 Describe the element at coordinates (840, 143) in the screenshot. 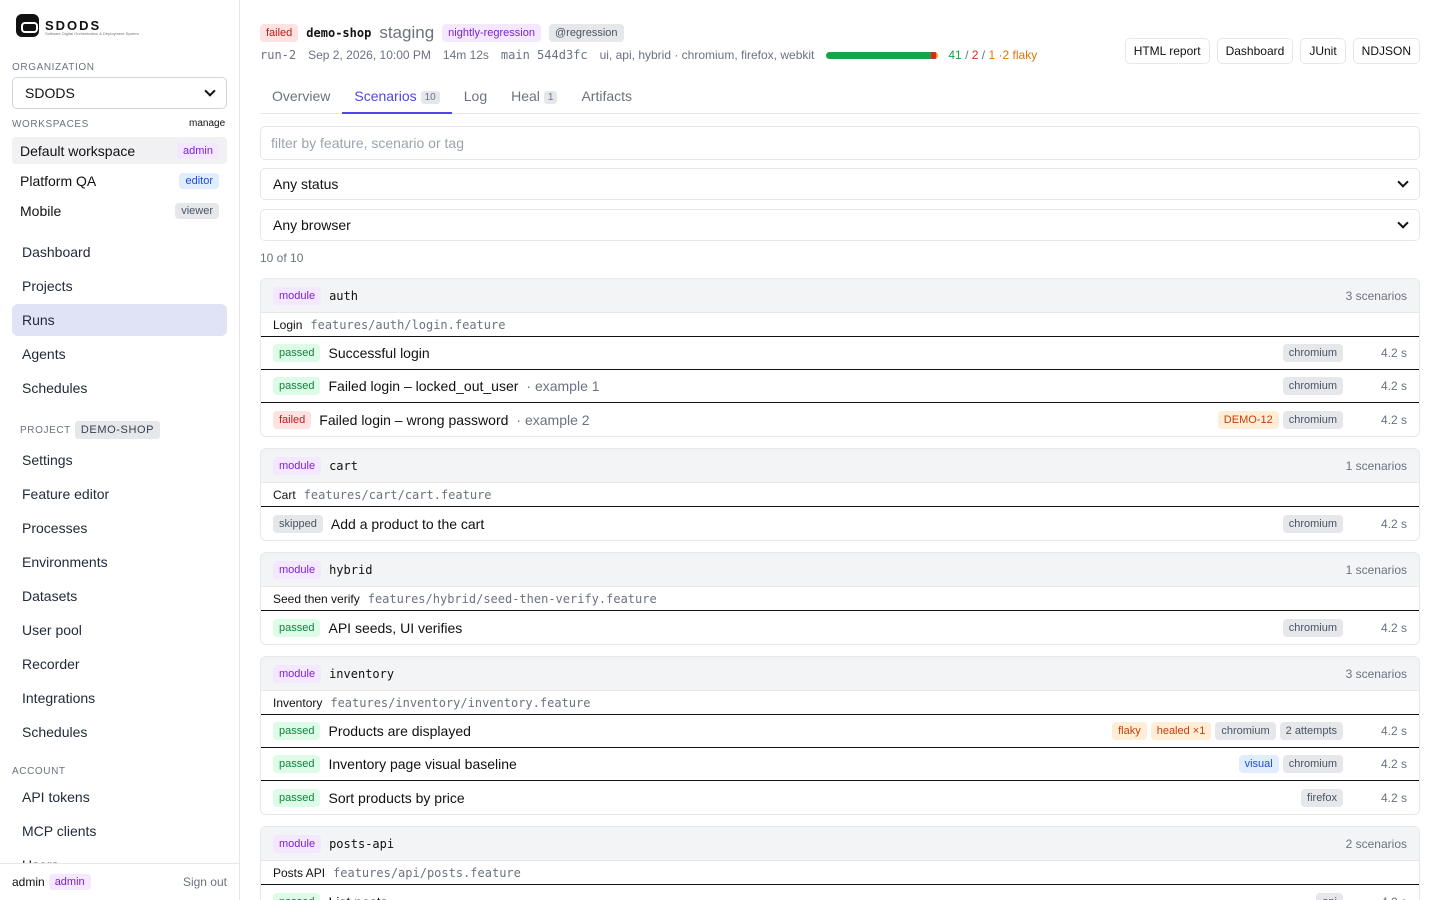

I see `scenario-filter-input: filter by feature, scenario or tag` at that location.